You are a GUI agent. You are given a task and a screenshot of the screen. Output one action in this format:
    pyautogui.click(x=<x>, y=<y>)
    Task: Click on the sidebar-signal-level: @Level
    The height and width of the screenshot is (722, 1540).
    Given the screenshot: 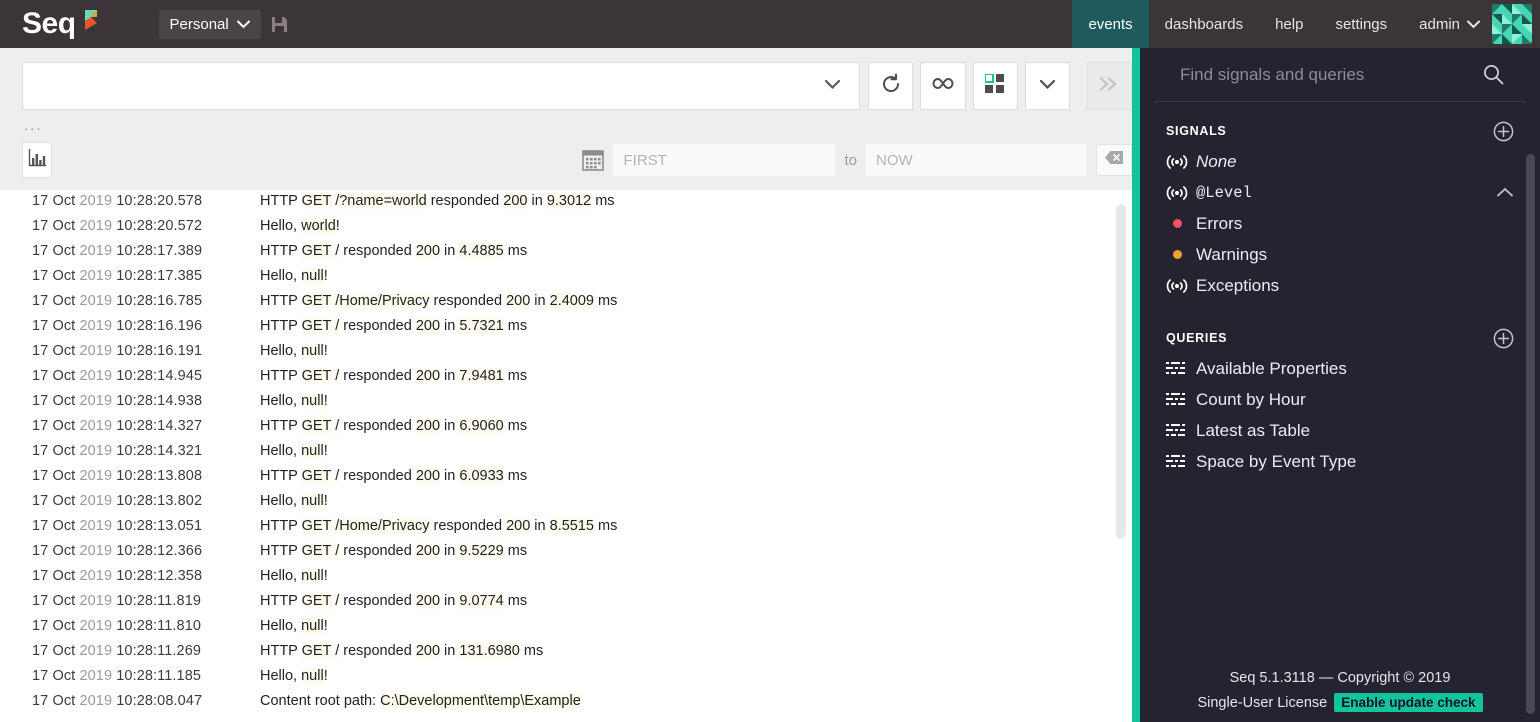 What is the action you would take?
    pyautogui.click(x=1340, y=192)
    